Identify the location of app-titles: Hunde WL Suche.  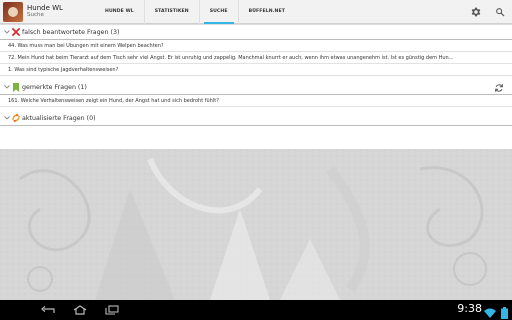
(56, 11).